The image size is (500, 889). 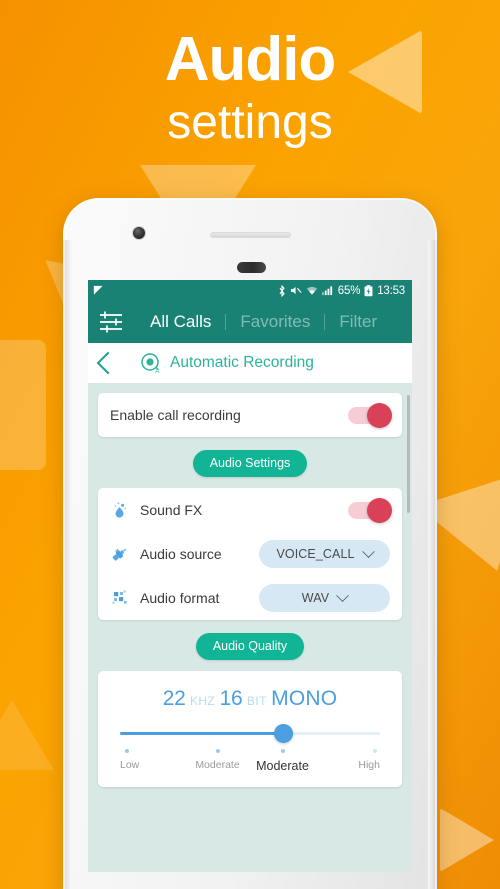 What do you see at coordinates (174, 698) in the screenshot?
I see `sample-rate-value: 22` at bounding box center [174, 698].